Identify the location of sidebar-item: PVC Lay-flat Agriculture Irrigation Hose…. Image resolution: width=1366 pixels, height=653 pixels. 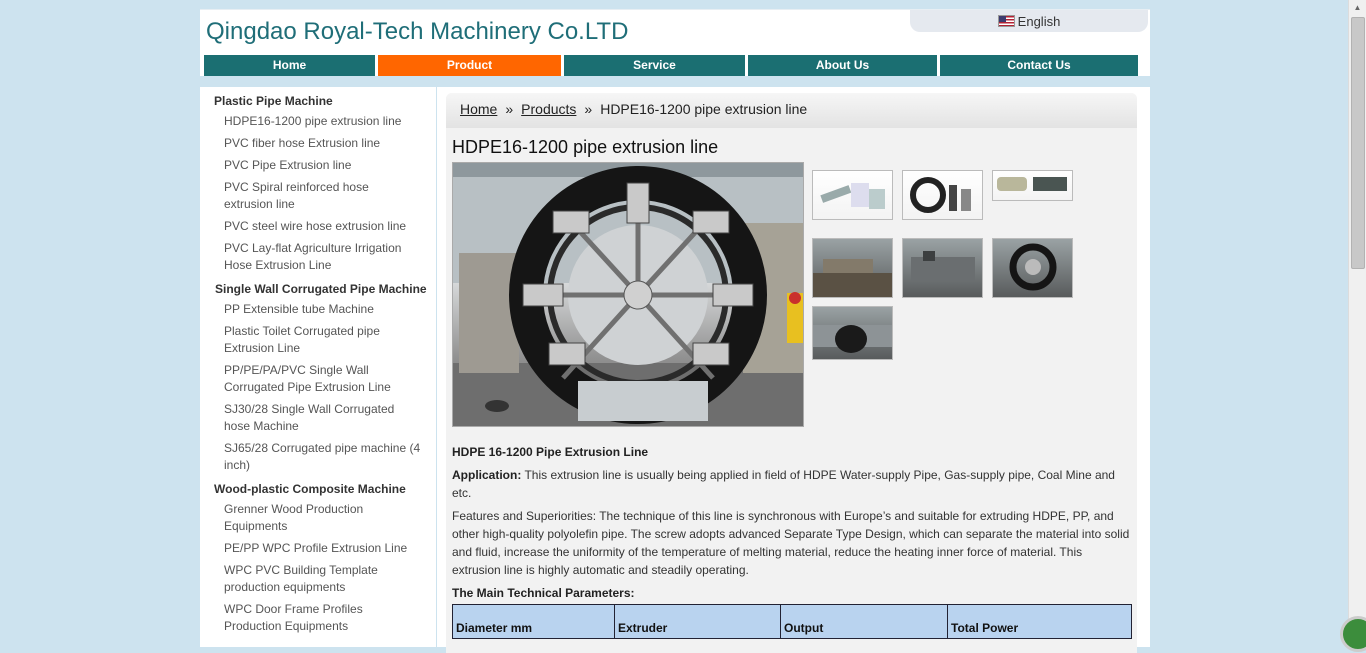
(319, 257).